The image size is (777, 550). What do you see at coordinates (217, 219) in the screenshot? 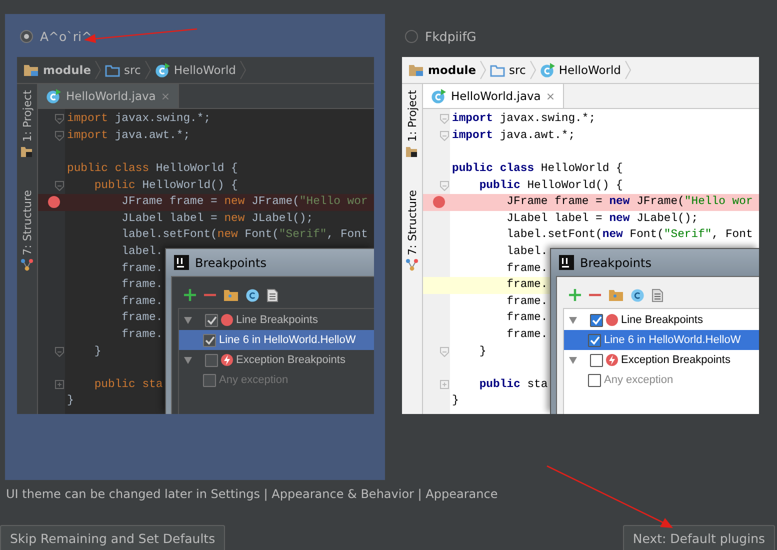
I see `code-line: JLabel label = new JLabel();` at bounding box center [217, 219].